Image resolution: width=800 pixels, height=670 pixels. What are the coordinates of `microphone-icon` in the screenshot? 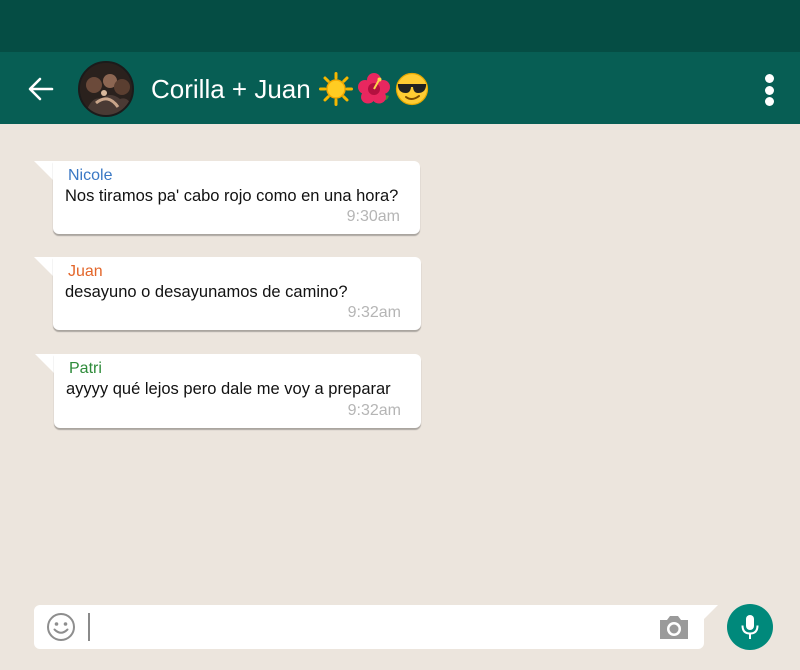 It's located at (750, 627).